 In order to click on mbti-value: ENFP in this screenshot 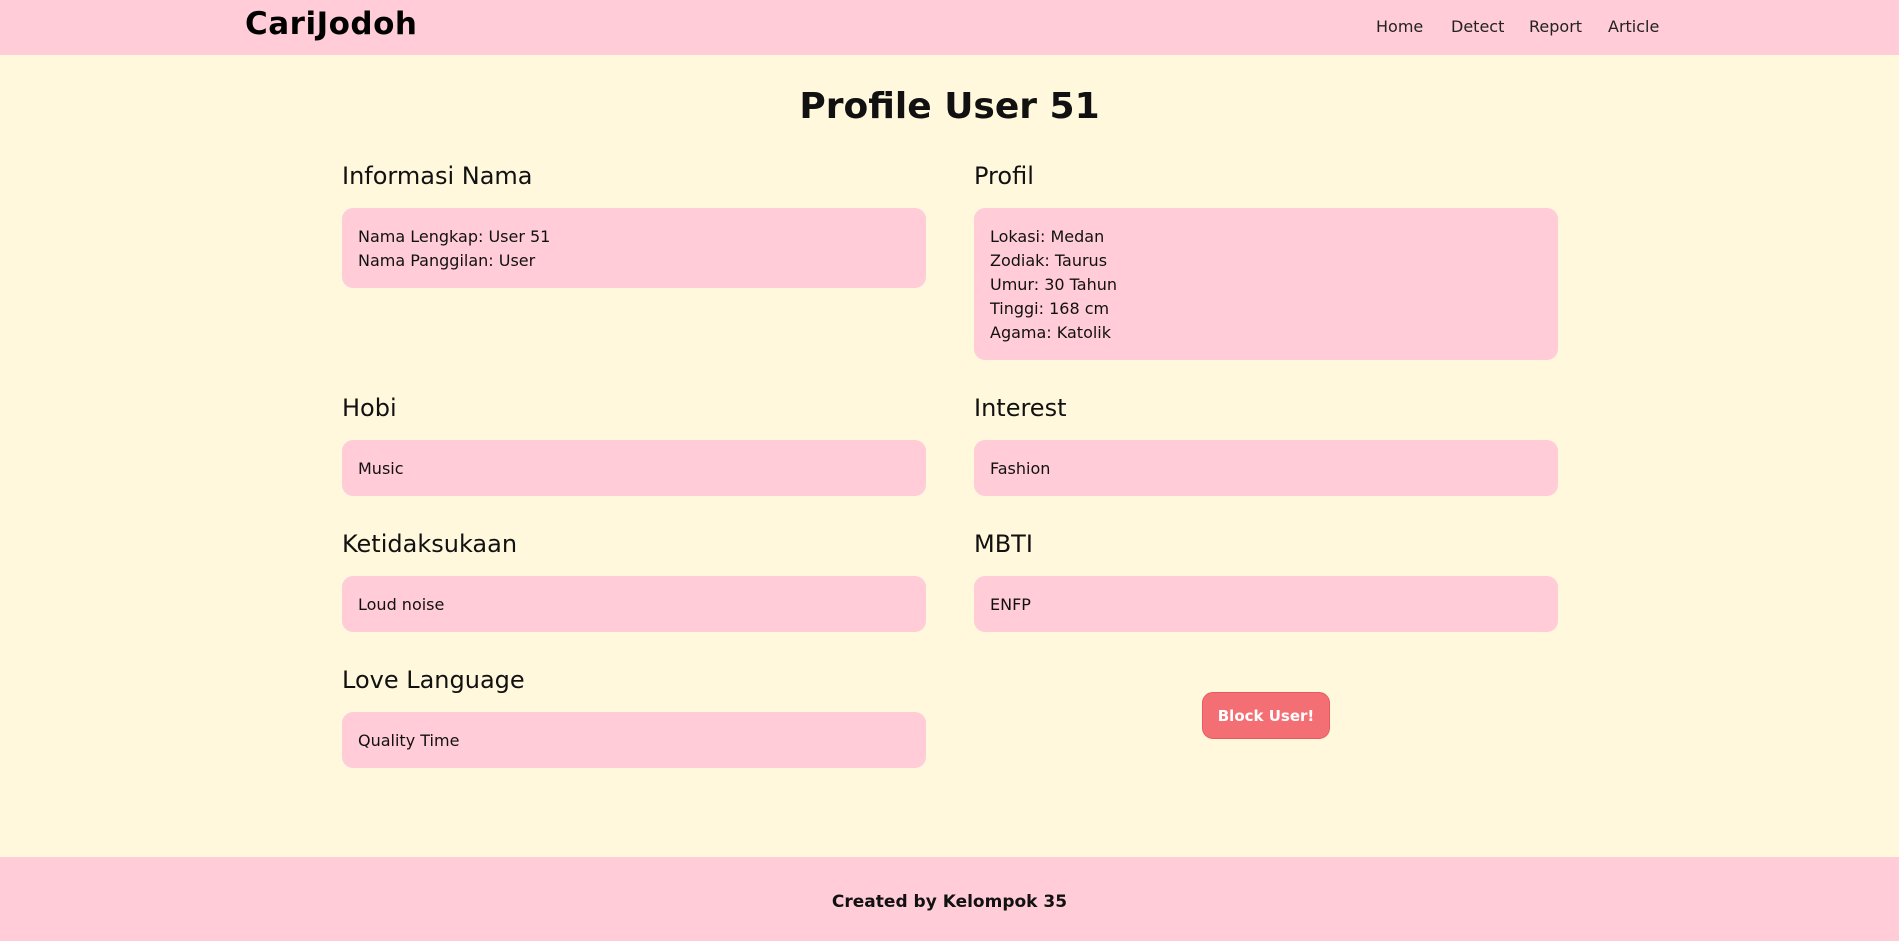, I will do `click(1010, 604)`.